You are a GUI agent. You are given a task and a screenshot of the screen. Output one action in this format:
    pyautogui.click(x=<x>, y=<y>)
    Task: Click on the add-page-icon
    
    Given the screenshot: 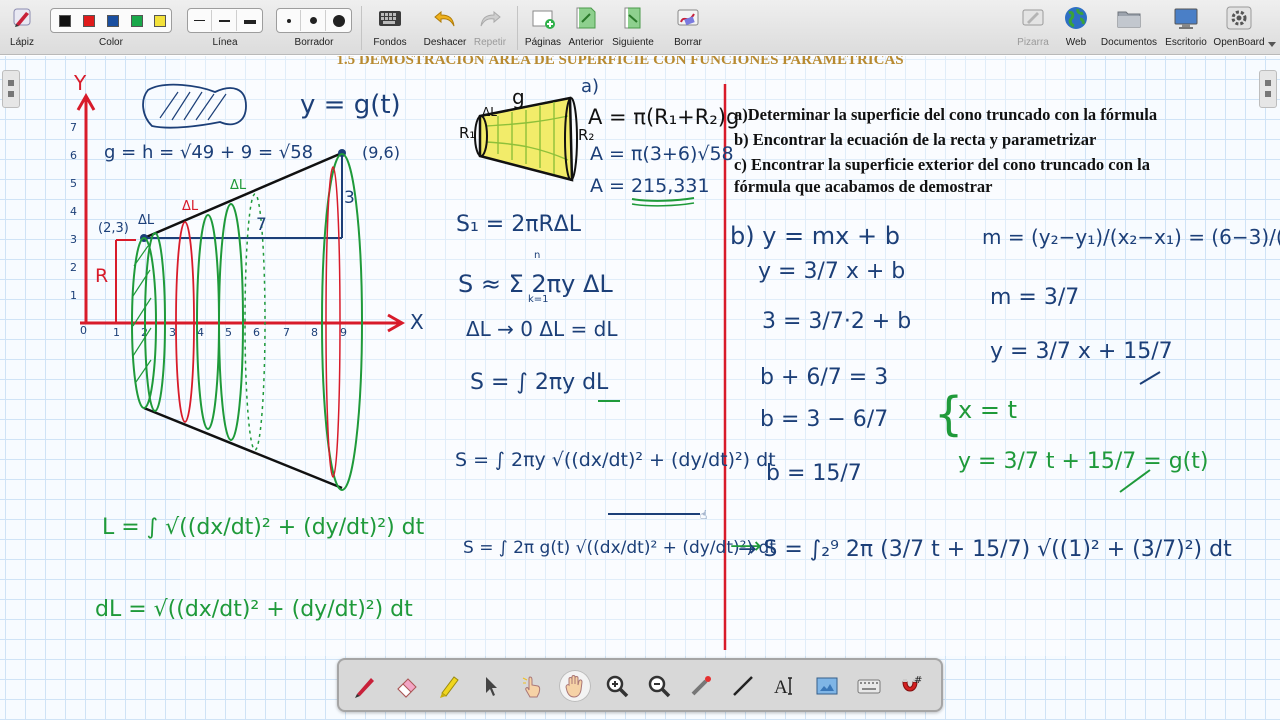 What is the action you would take?
    pyautogui.click(x=543, y=19)
    